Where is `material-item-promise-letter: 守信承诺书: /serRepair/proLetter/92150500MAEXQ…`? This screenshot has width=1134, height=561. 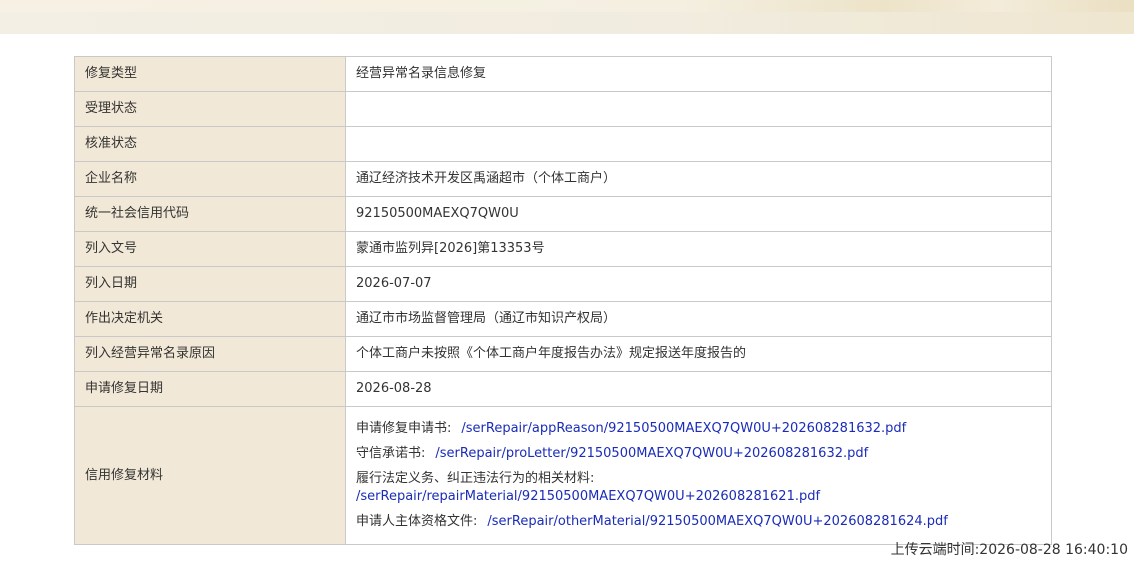
material-item-promise-letter: 守信承诺书: /serRepair/proLetter/92150500MAEXQ… is located at coordinates (698, 454).